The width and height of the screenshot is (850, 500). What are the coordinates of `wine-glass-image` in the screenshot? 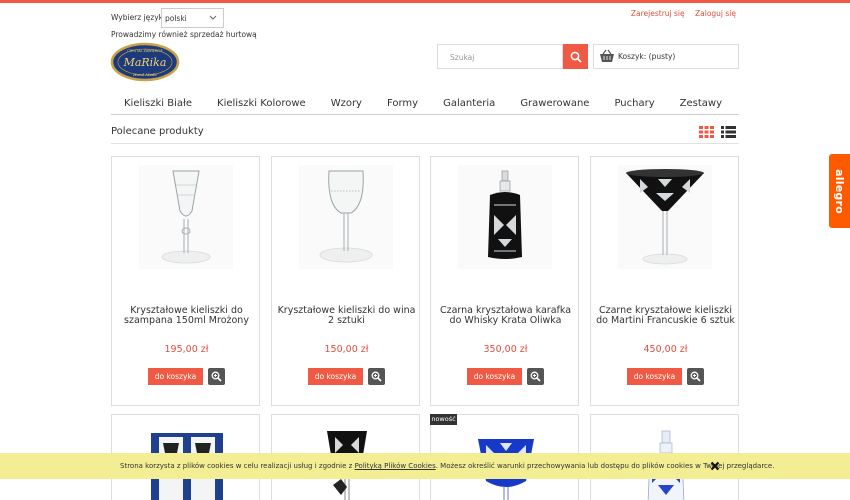 It's located at (346, 217).